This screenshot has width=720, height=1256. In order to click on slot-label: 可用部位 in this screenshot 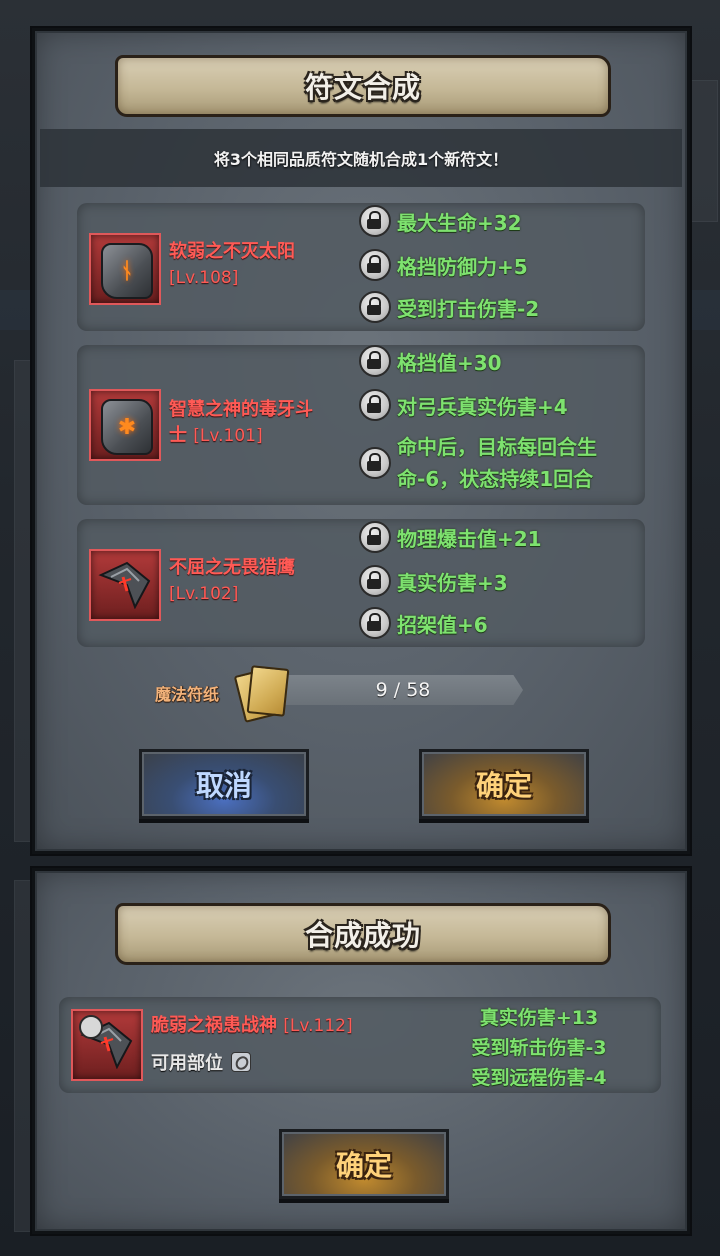, I will do `click(201, 1062)`.